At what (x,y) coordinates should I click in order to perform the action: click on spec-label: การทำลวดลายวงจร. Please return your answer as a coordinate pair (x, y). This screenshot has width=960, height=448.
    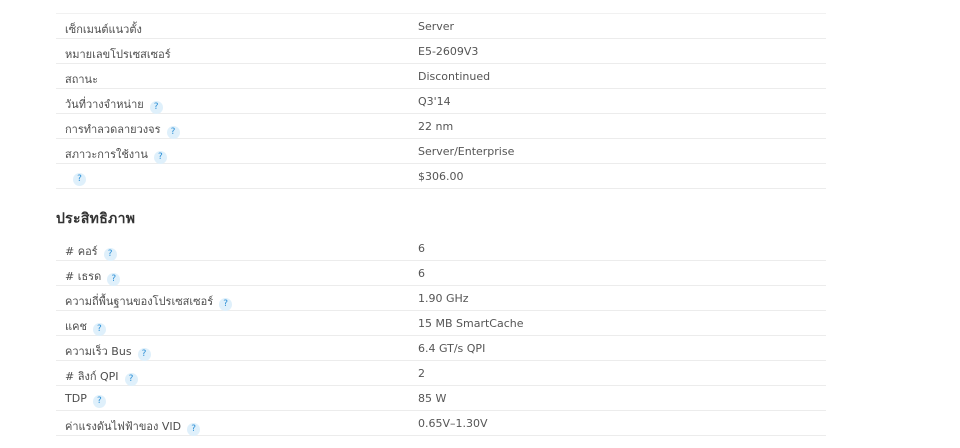
    Looking at the image, I should click on (113, 129).